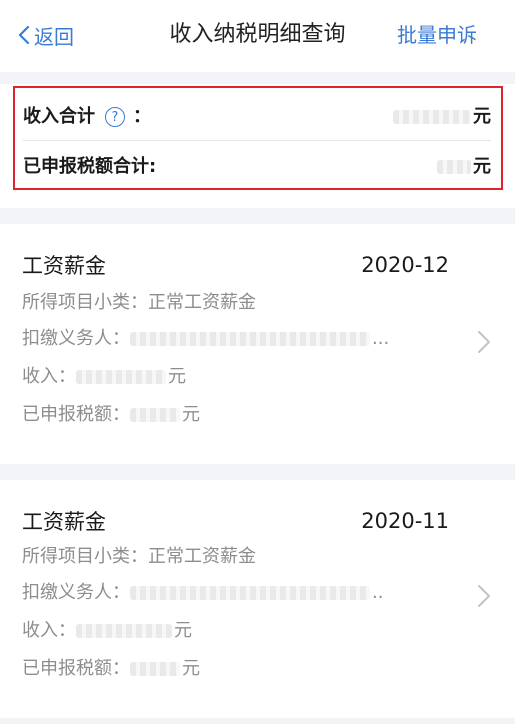 The height and width of the screenshot is (724, 515). I want to click on income-total-row: 收入合计? ： 元, so click(257, 115).